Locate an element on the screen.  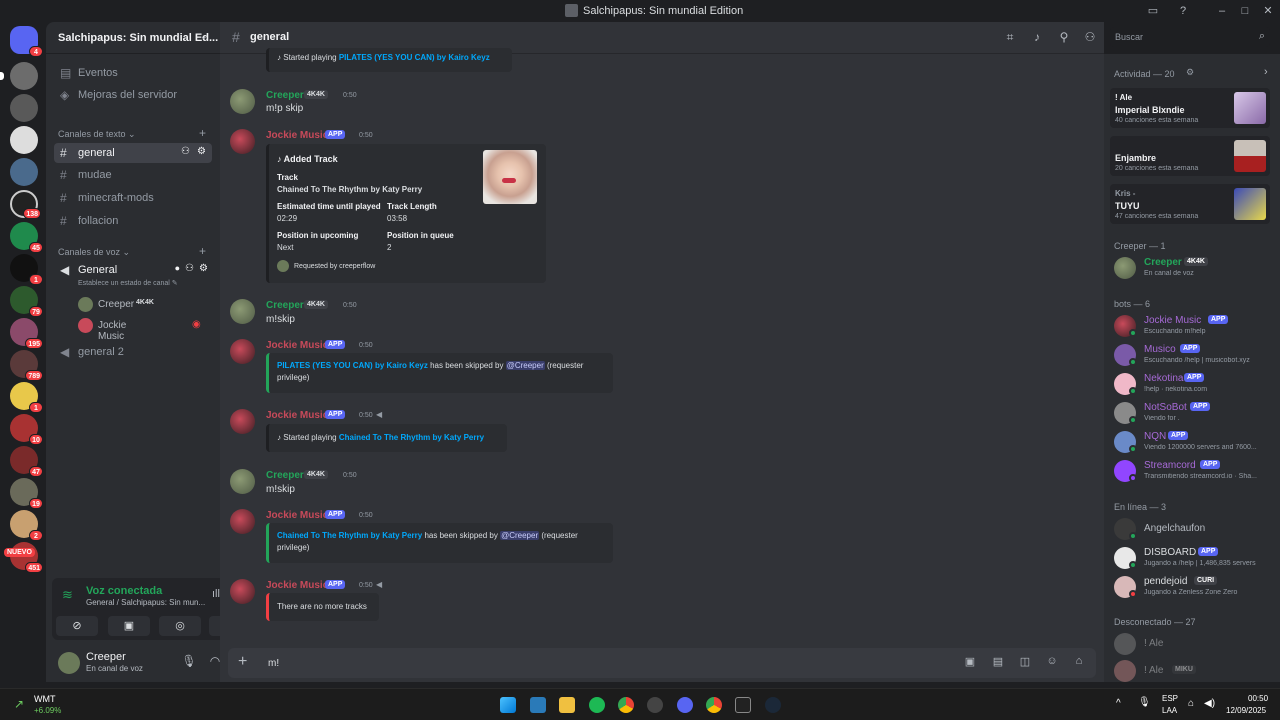
close-button: ✕ is located at coordinates (1268, 11).